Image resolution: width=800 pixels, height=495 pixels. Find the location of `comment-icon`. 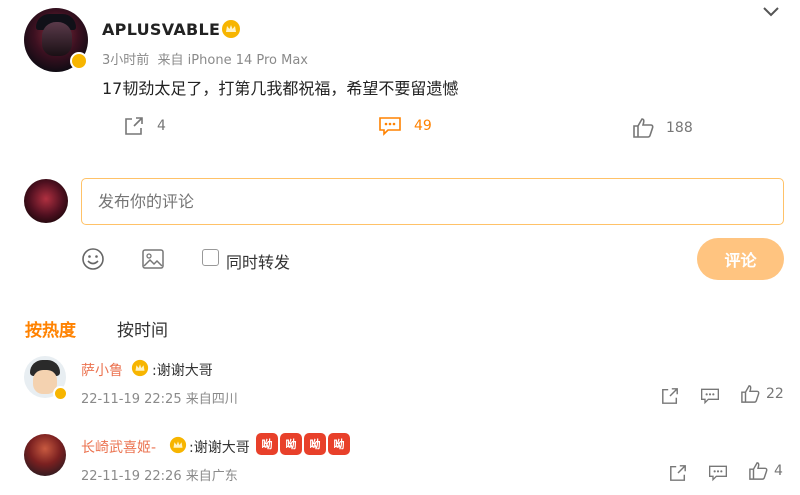

comment-icon is located at coordinates (390, 126).